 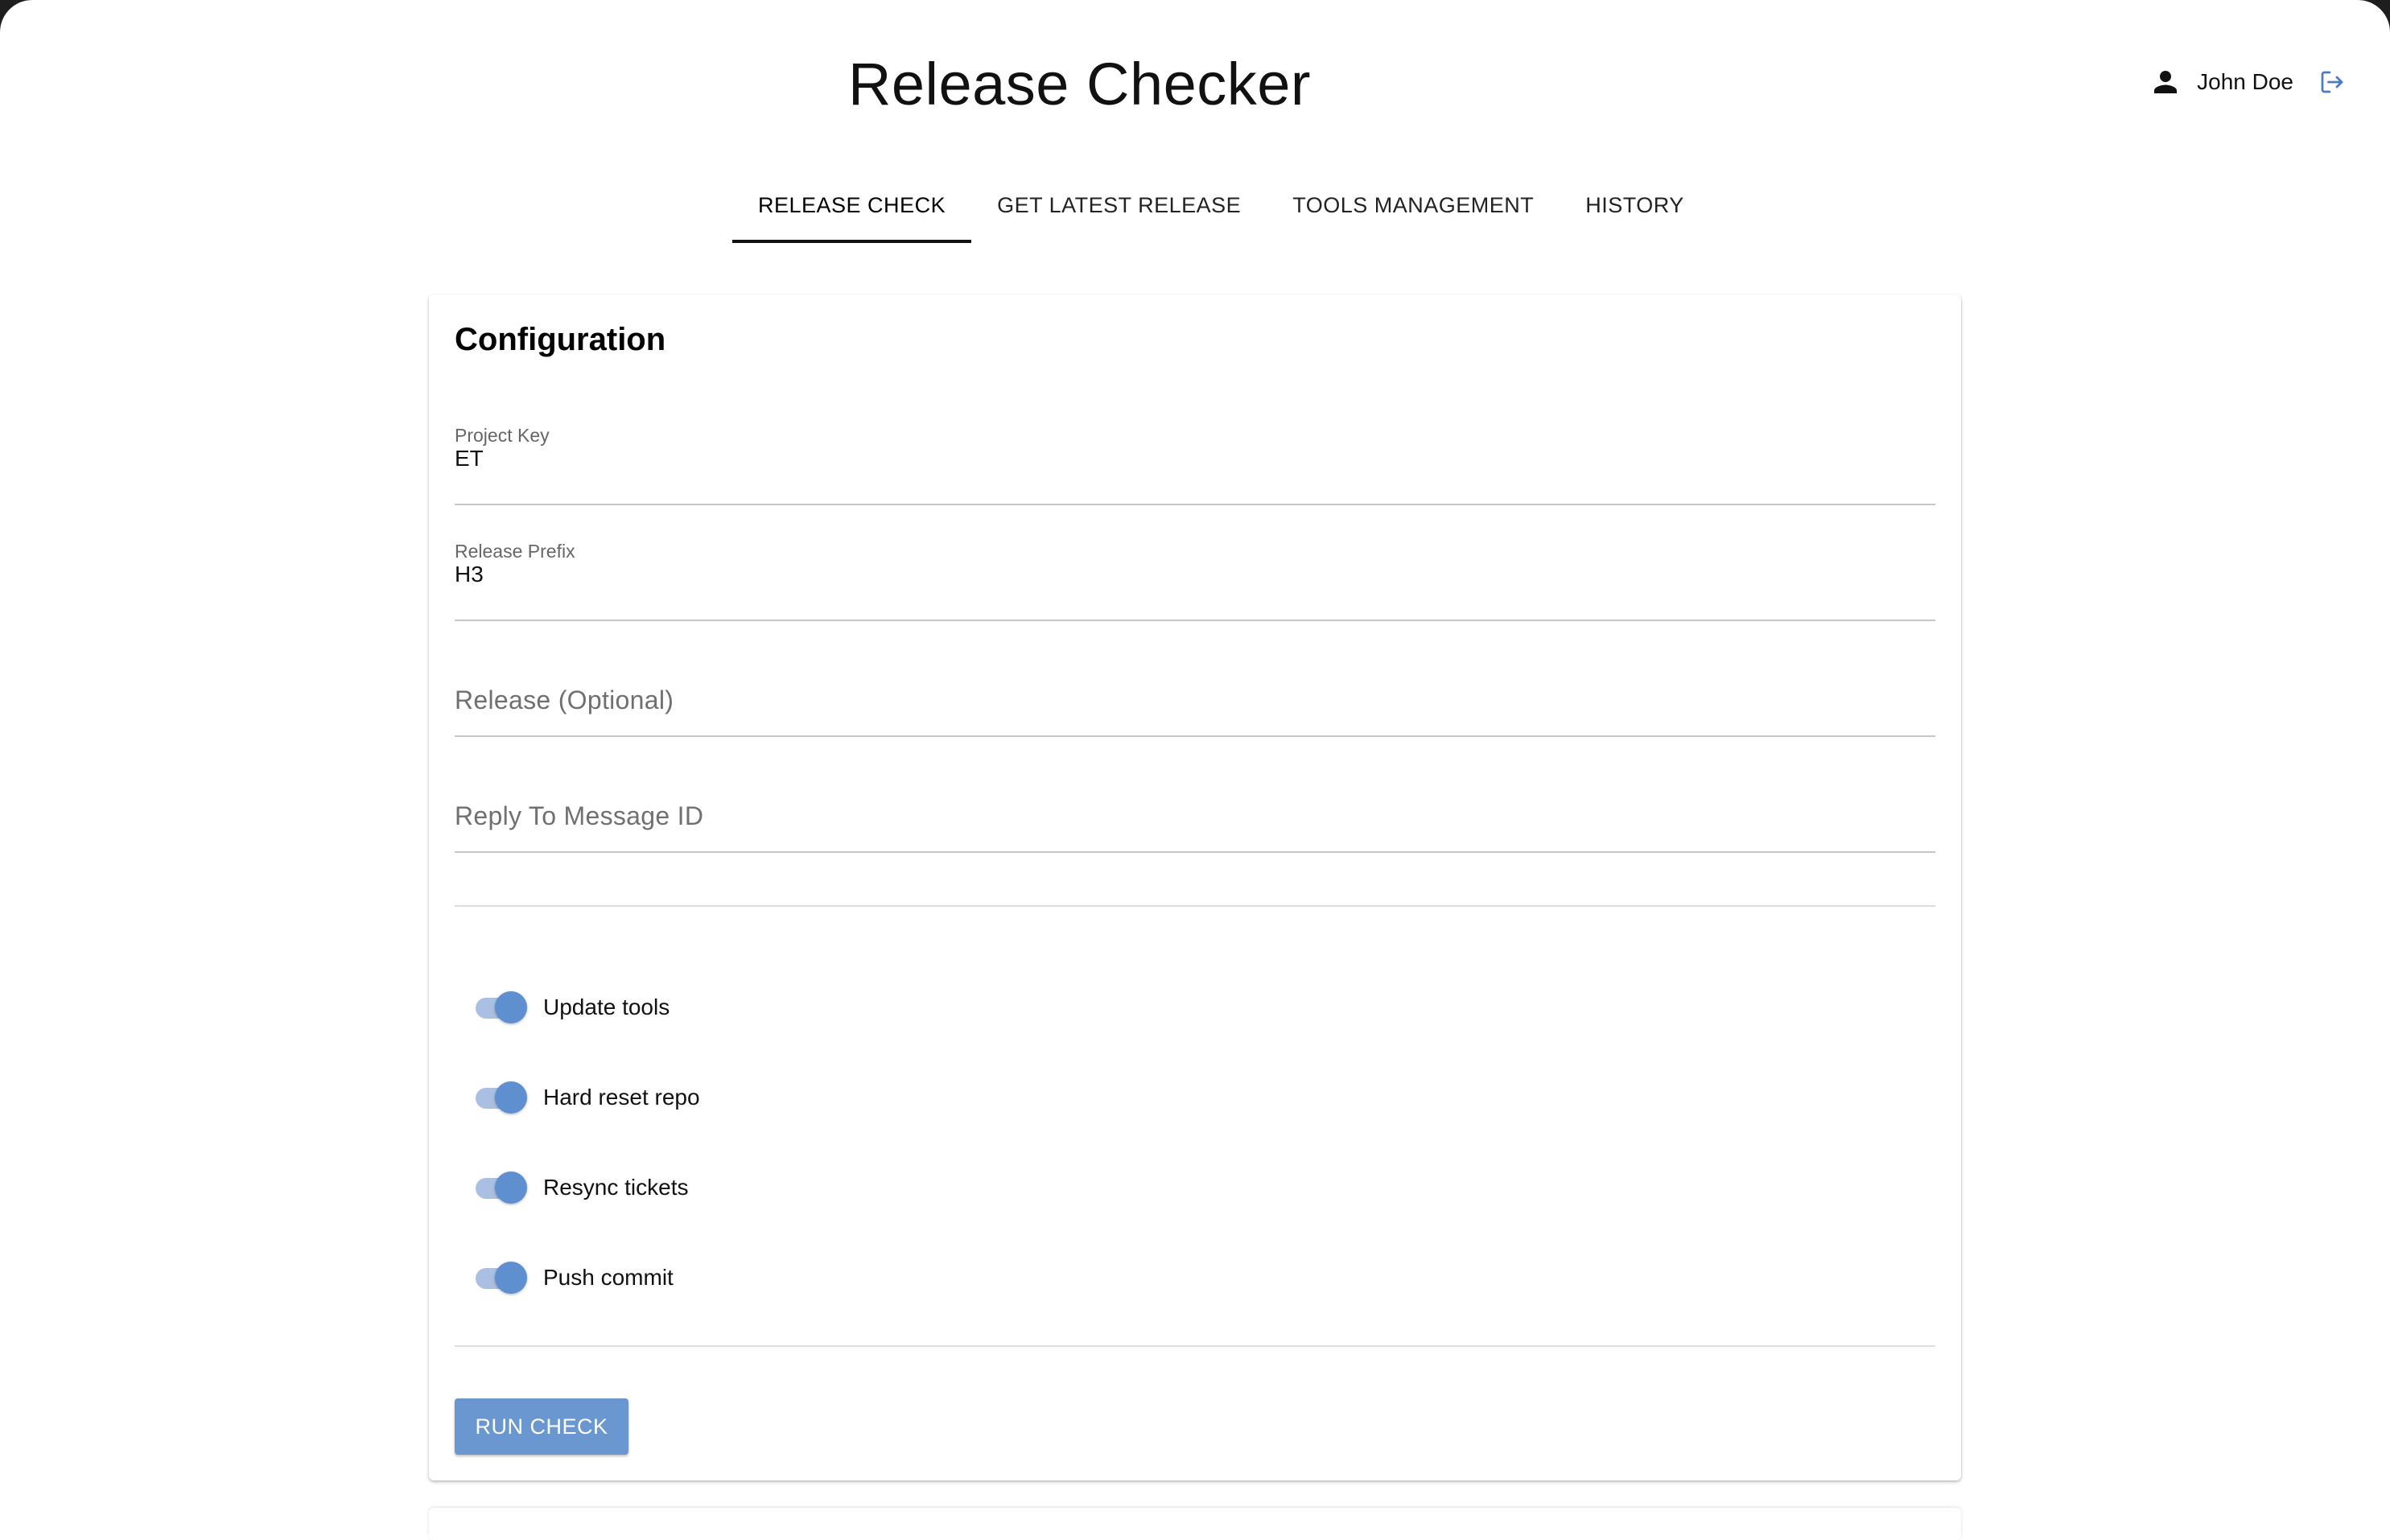 I want to click on user-area: John Doe, so click(x=2248, y=82).